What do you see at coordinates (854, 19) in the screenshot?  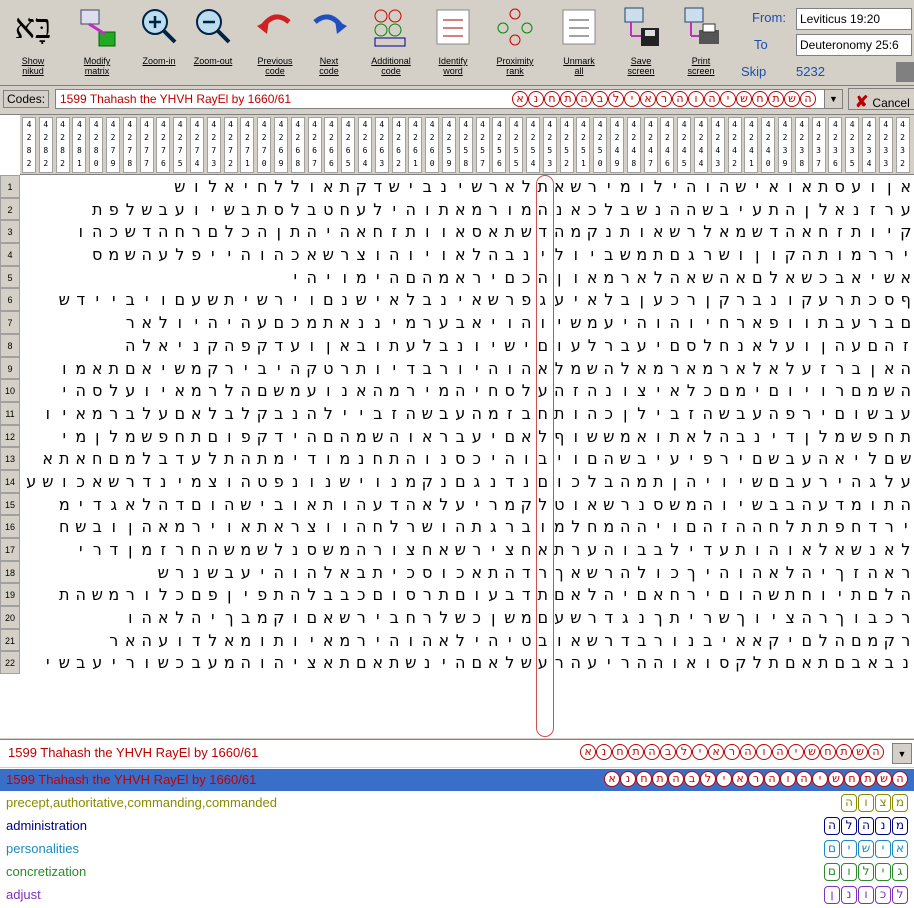 I see `from-field: Leviticus 19:20` at bounding box center [854, 19].